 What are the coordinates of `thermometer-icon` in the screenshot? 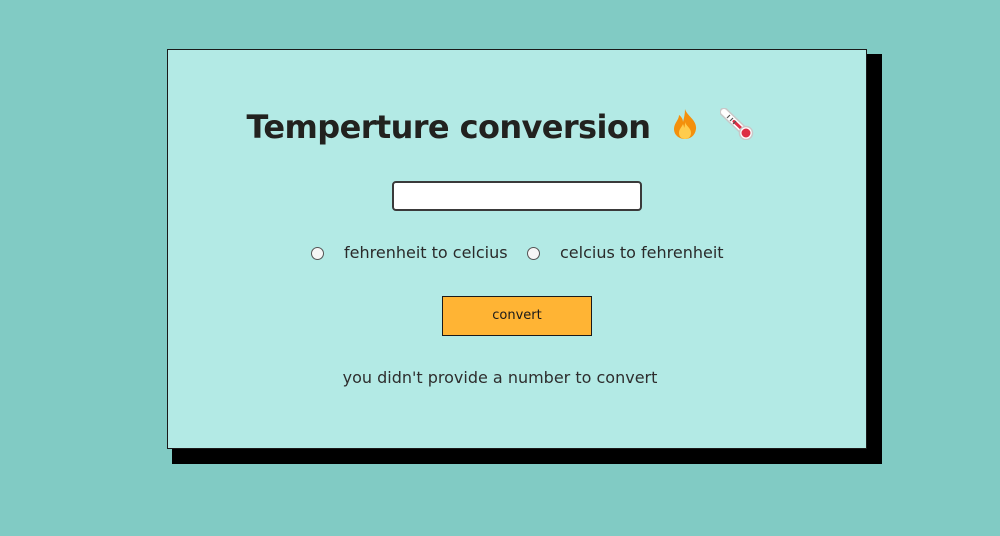 It's located at (736, 129).